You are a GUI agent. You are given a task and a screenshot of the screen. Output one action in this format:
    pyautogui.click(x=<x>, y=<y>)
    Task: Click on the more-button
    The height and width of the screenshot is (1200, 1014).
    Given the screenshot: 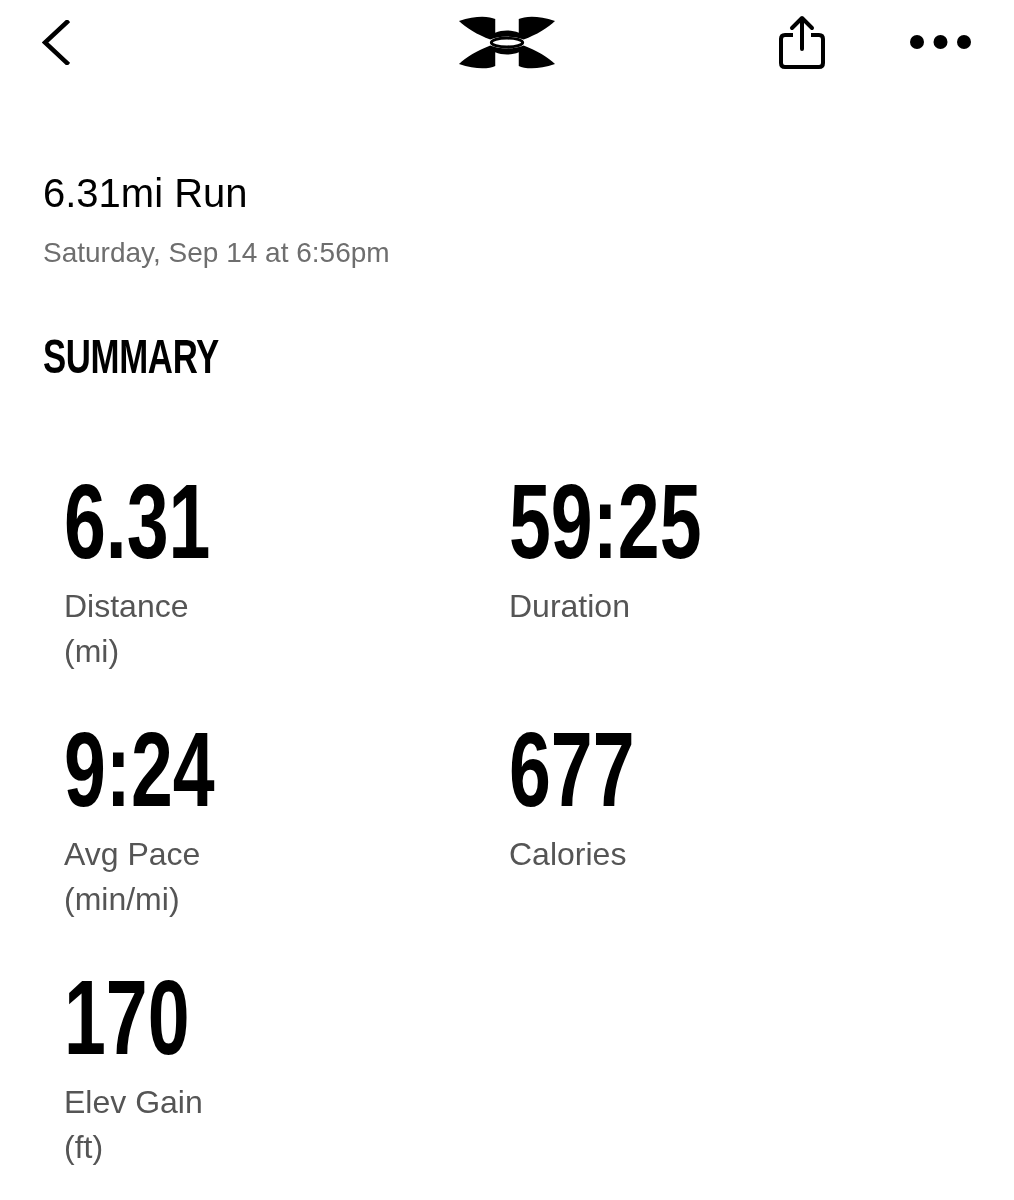 What is the action you would take?
    pyautogui.click(x=940, y=42)
    